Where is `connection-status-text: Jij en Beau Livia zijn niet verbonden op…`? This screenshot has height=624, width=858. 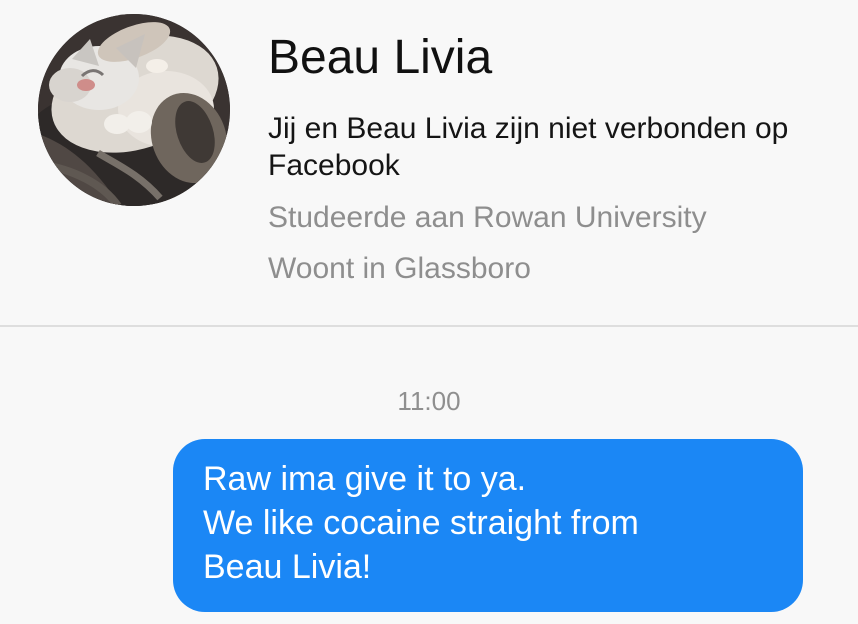 connection-status-text: Jij en Beau Livia zijn niet verbonden op… is located at coordinates (528, 147).